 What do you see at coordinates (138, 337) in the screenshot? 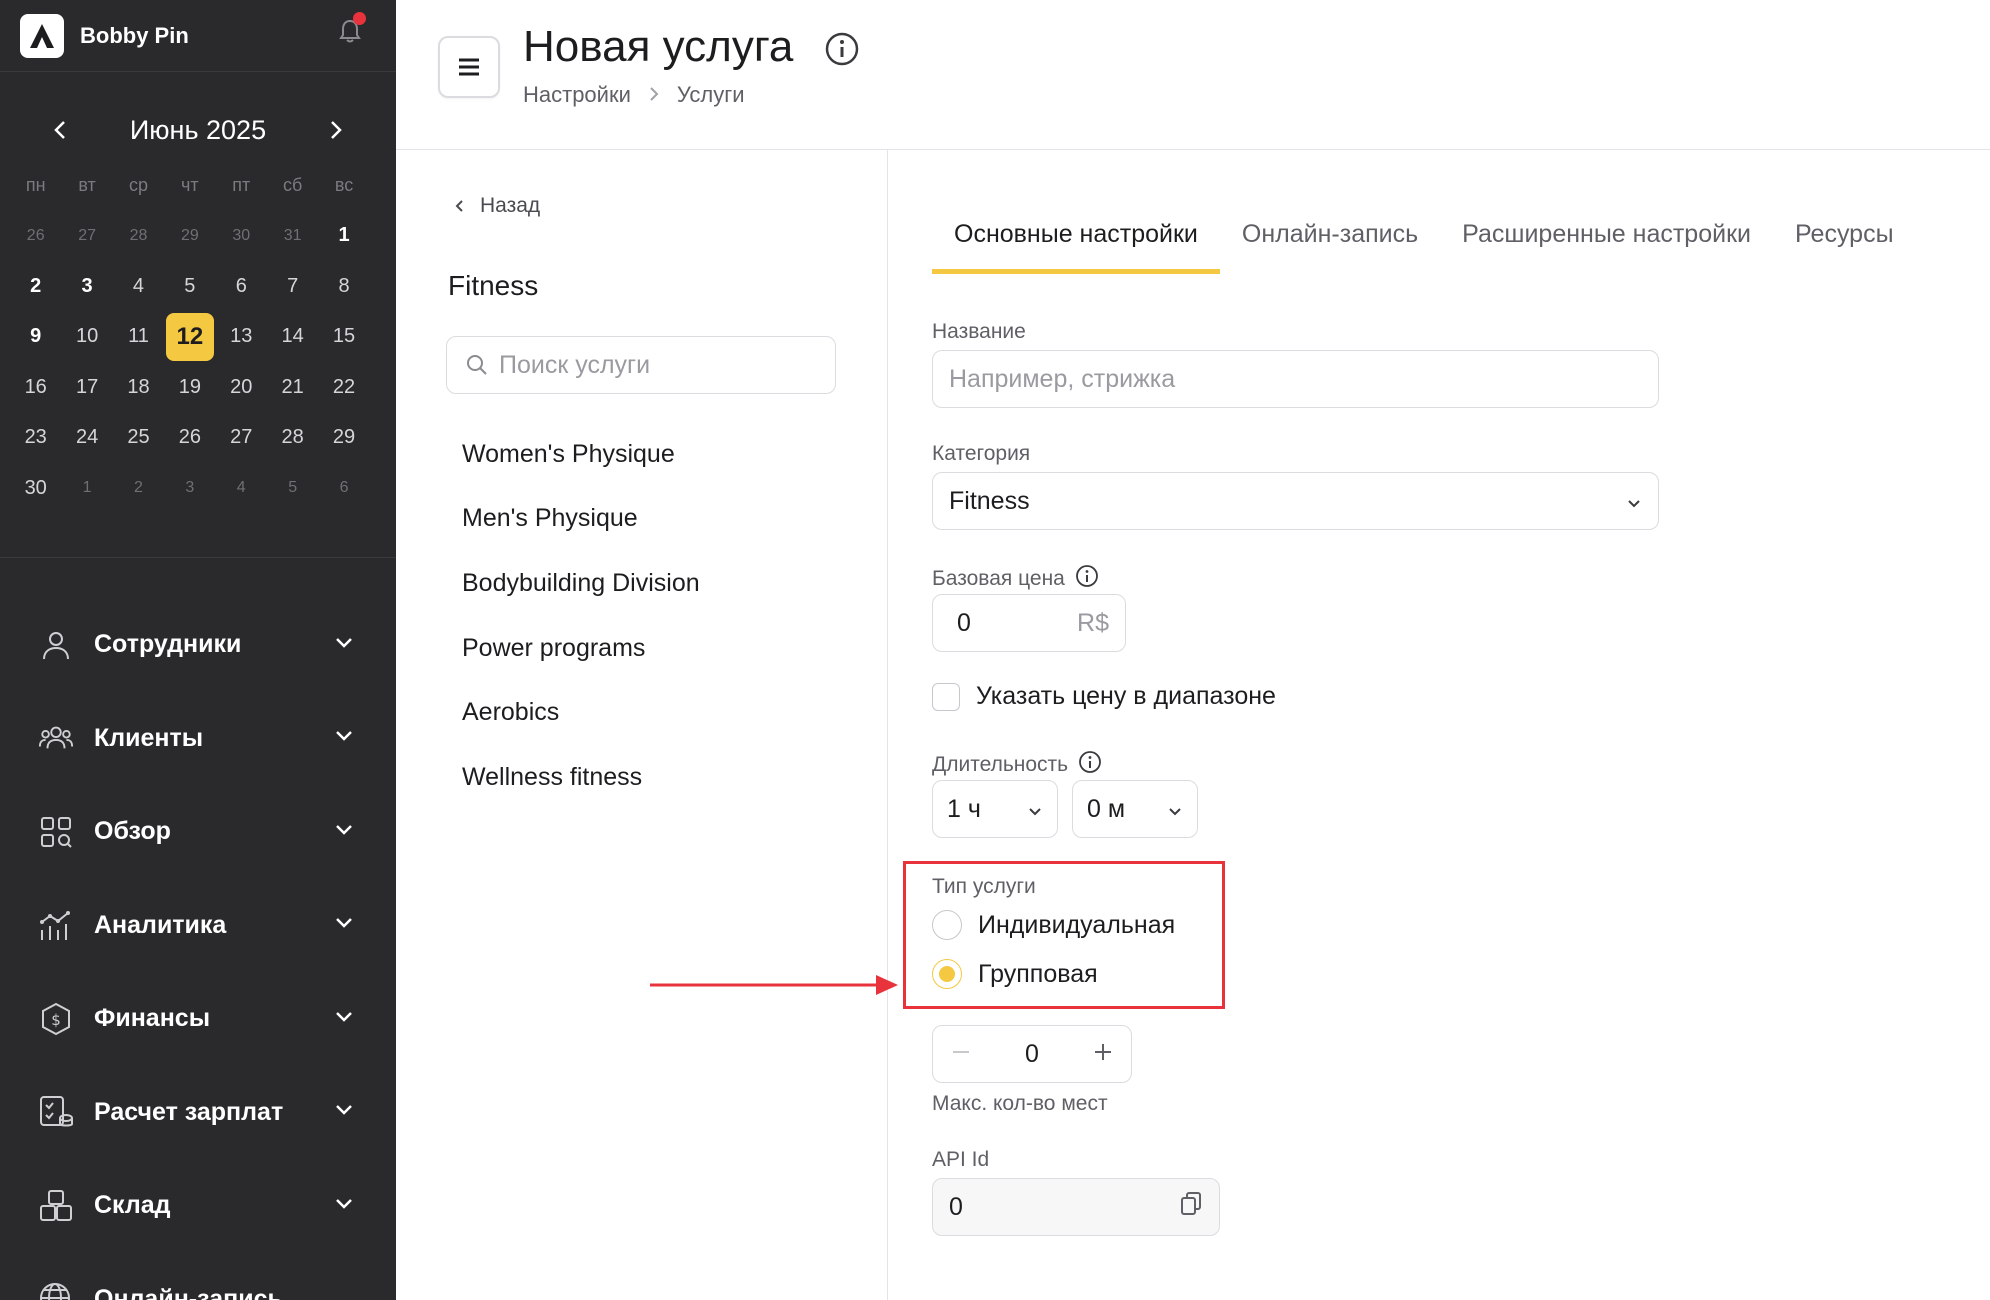
I see `calendar-day: 11` at bounding box center [138, 337].